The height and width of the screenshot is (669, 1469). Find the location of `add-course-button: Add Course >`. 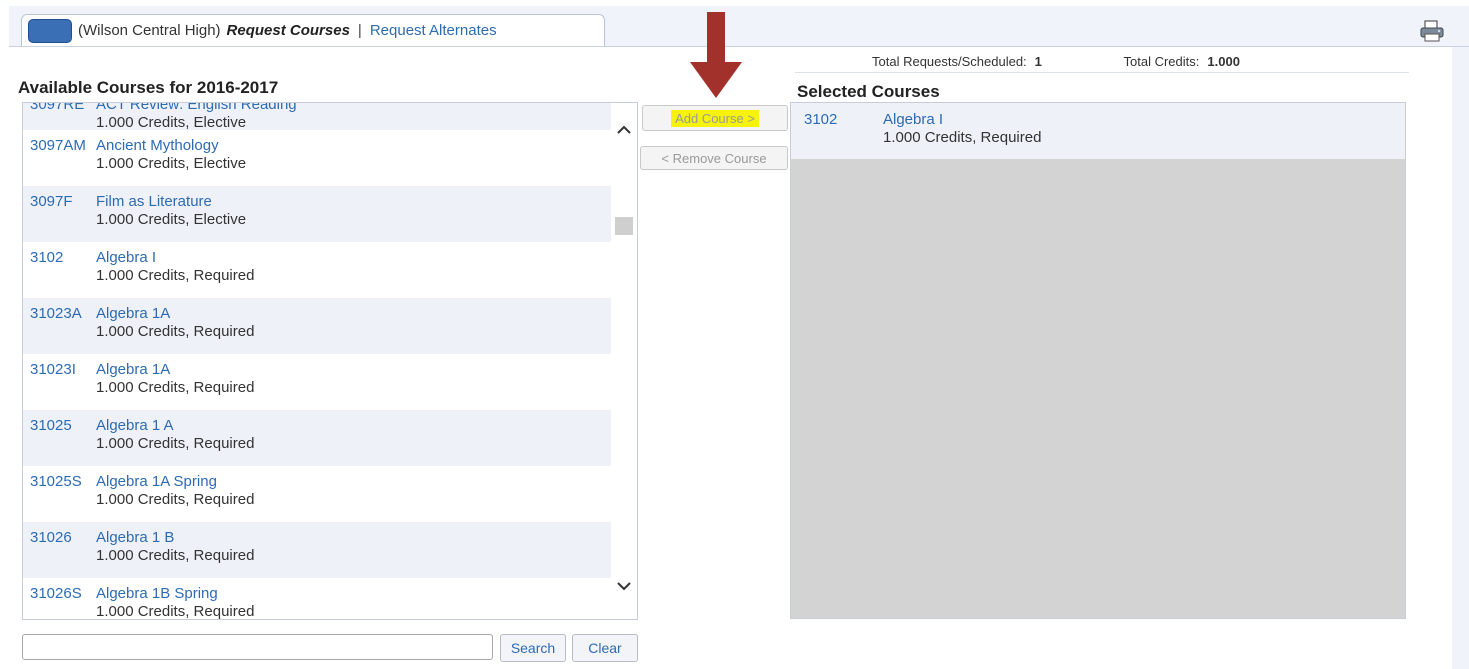

add-course-button: Add Course > is located at coordinates (715, 118).